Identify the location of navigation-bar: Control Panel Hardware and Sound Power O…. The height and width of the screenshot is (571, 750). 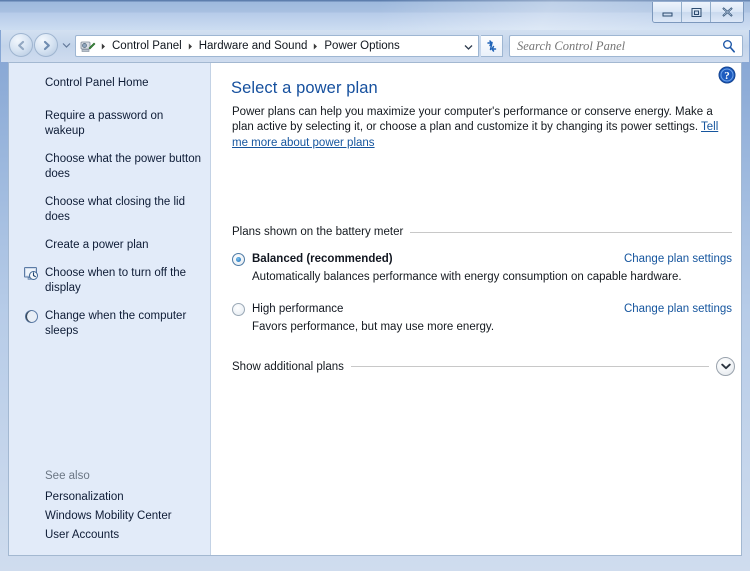
(375, 46).